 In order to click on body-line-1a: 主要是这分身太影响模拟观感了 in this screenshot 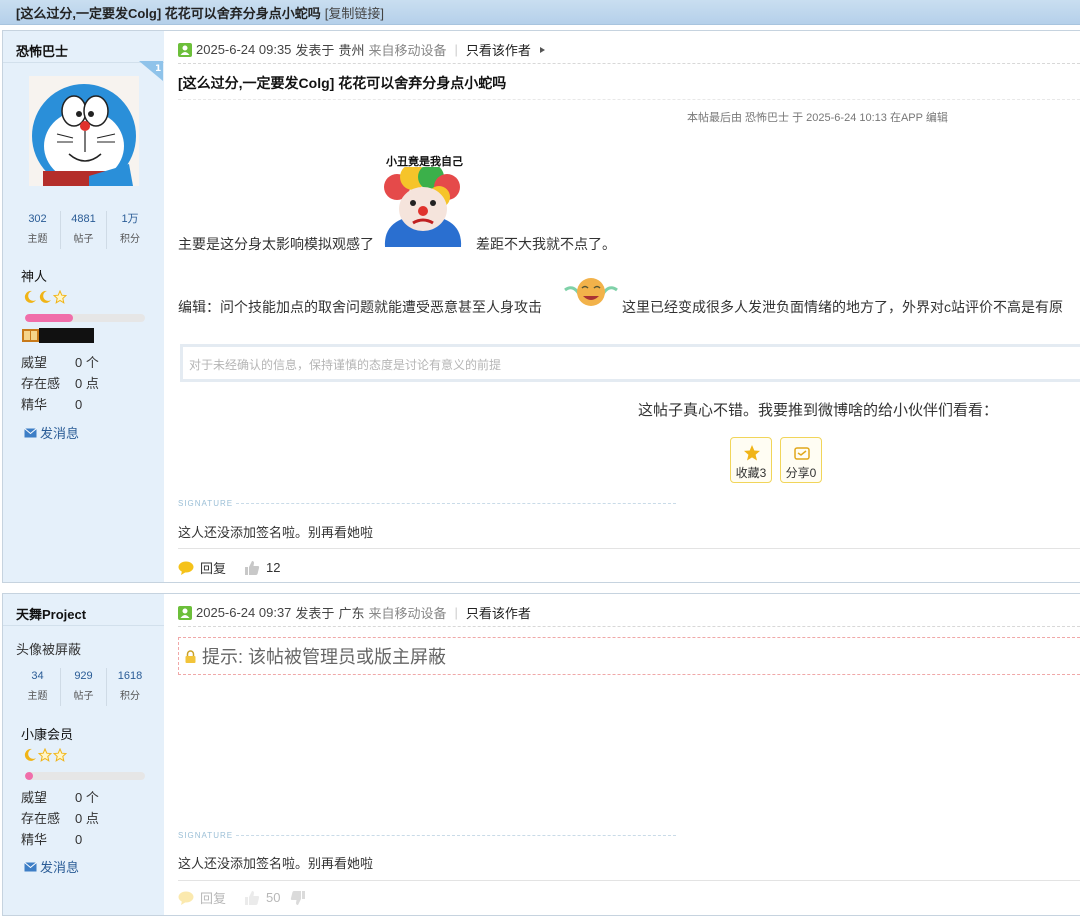, I will do `click(276, 244)`.